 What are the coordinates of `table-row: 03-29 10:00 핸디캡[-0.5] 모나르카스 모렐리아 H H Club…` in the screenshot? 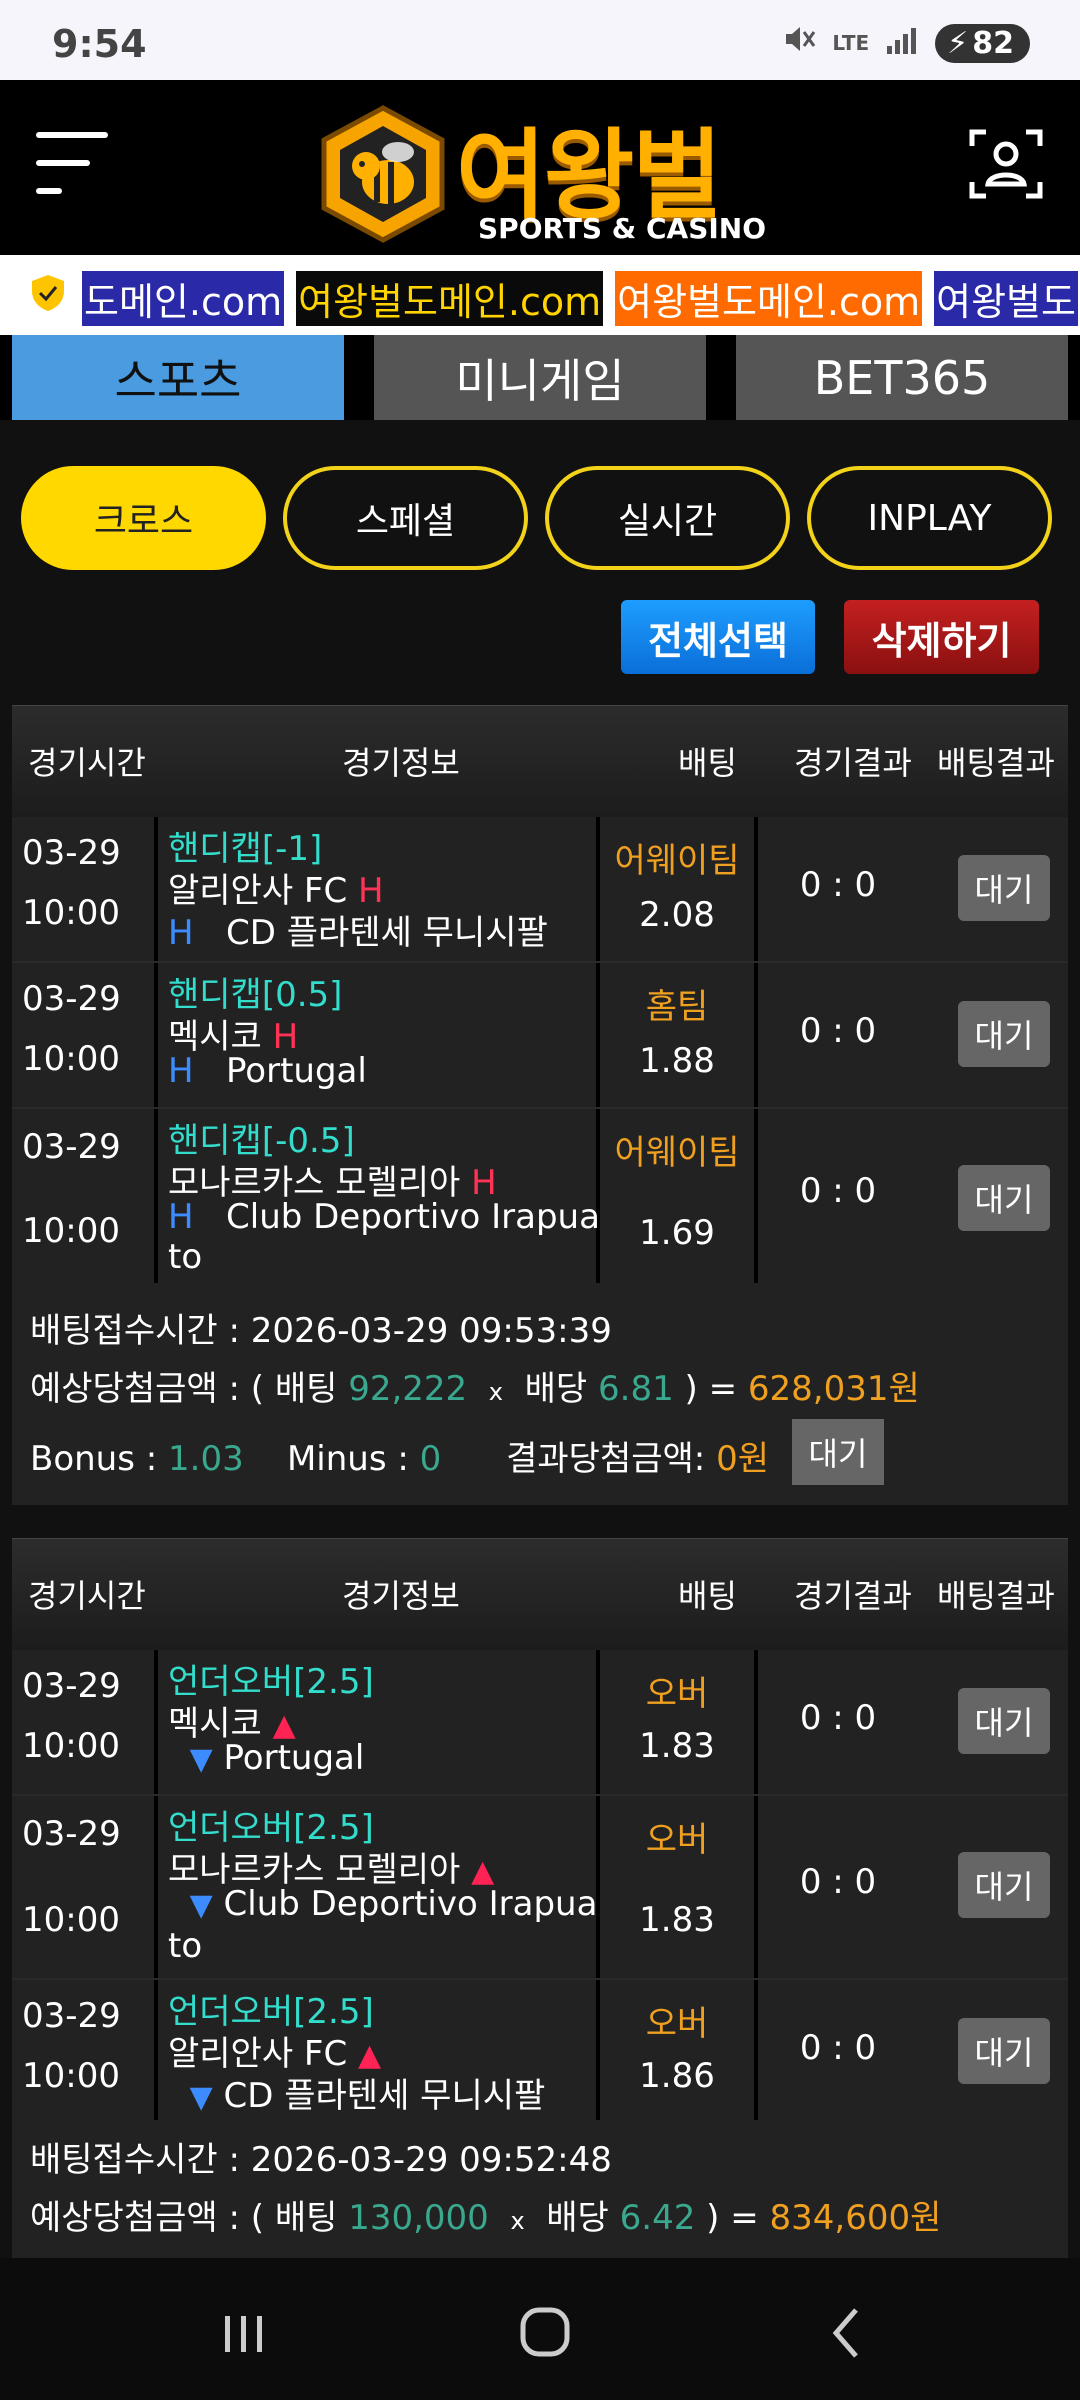 It's located at (540, 1199).